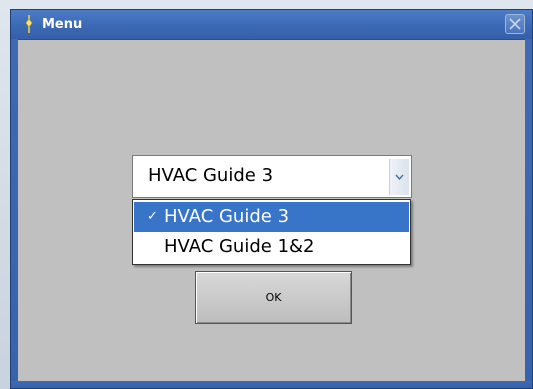 This screenshot has width=533, height=389. I want to click on option-hvac-guide-3: ✓ HVAC Guide 3, so click(271, 217).